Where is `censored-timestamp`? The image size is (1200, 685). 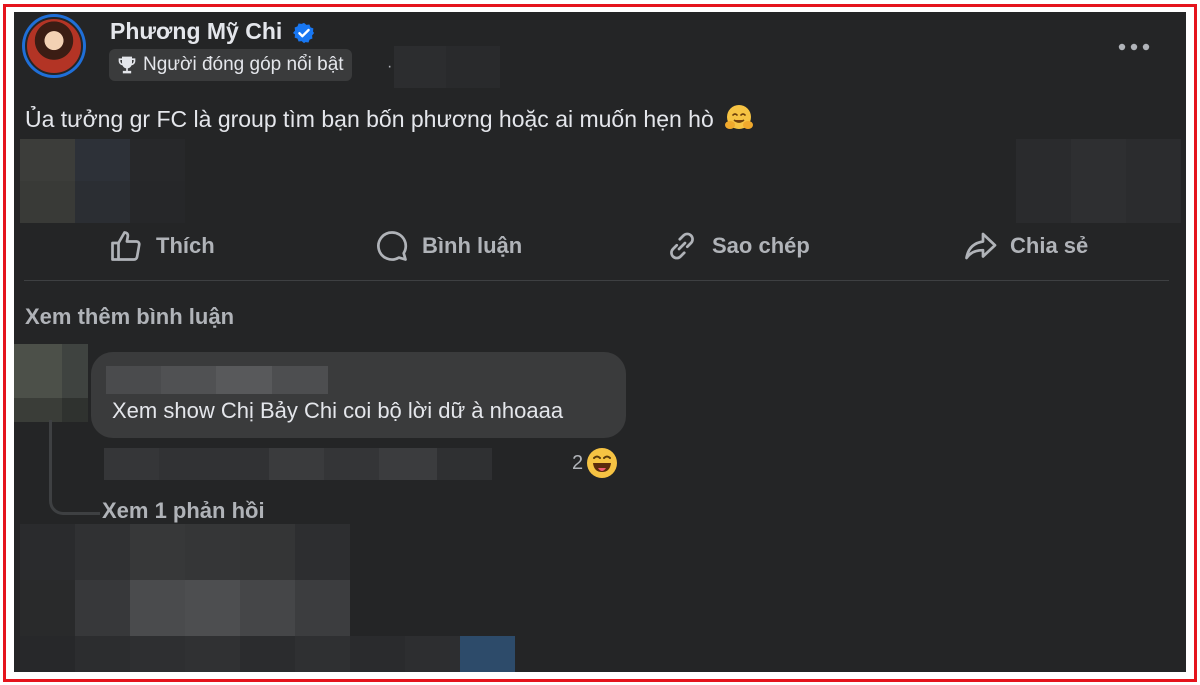 censored-timestamp is located at coordinates (447, 67).